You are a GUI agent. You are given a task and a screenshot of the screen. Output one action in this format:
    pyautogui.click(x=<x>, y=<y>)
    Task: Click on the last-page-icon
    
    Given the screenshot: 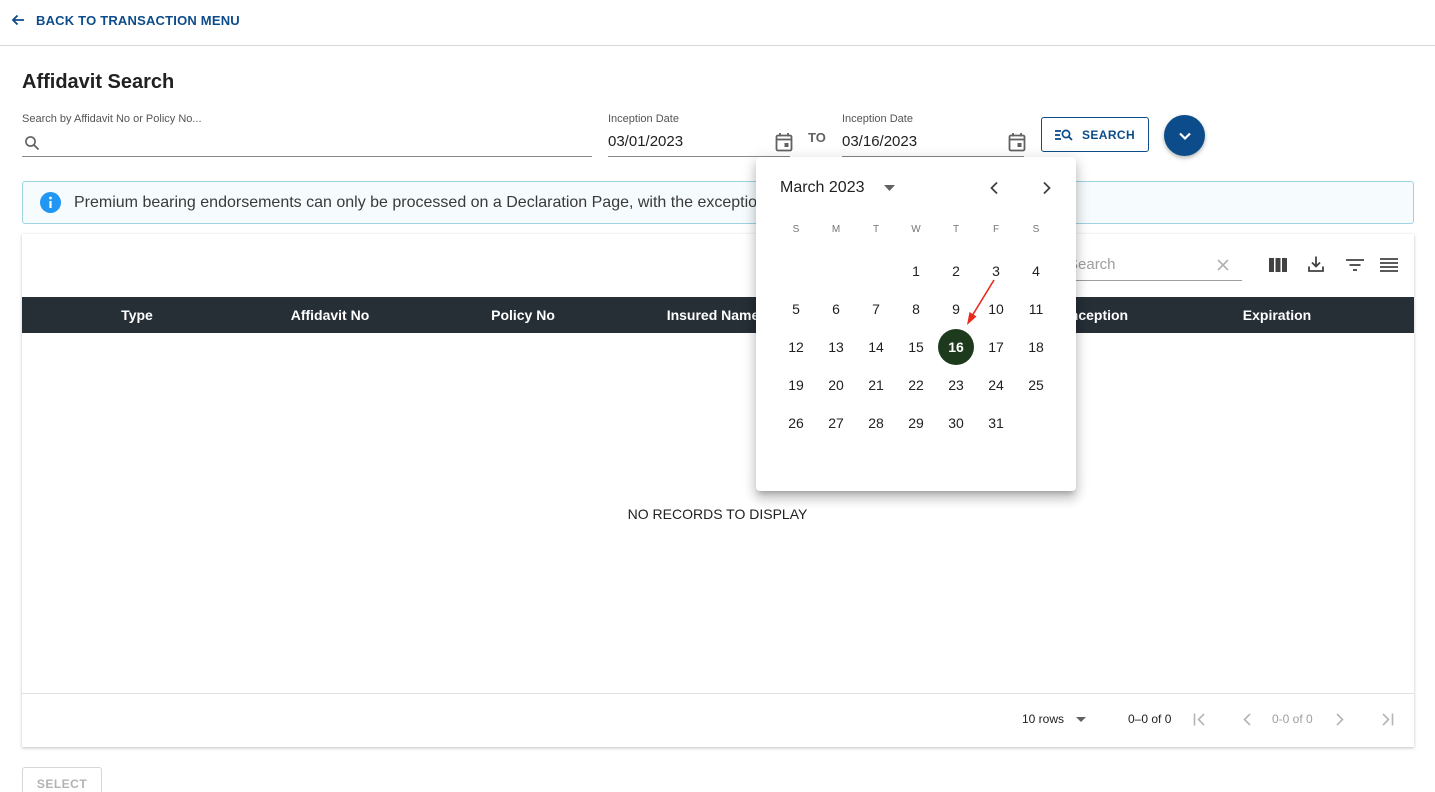 What is the action you would take?
    pyautogui.click(x=1387, y=719)
    